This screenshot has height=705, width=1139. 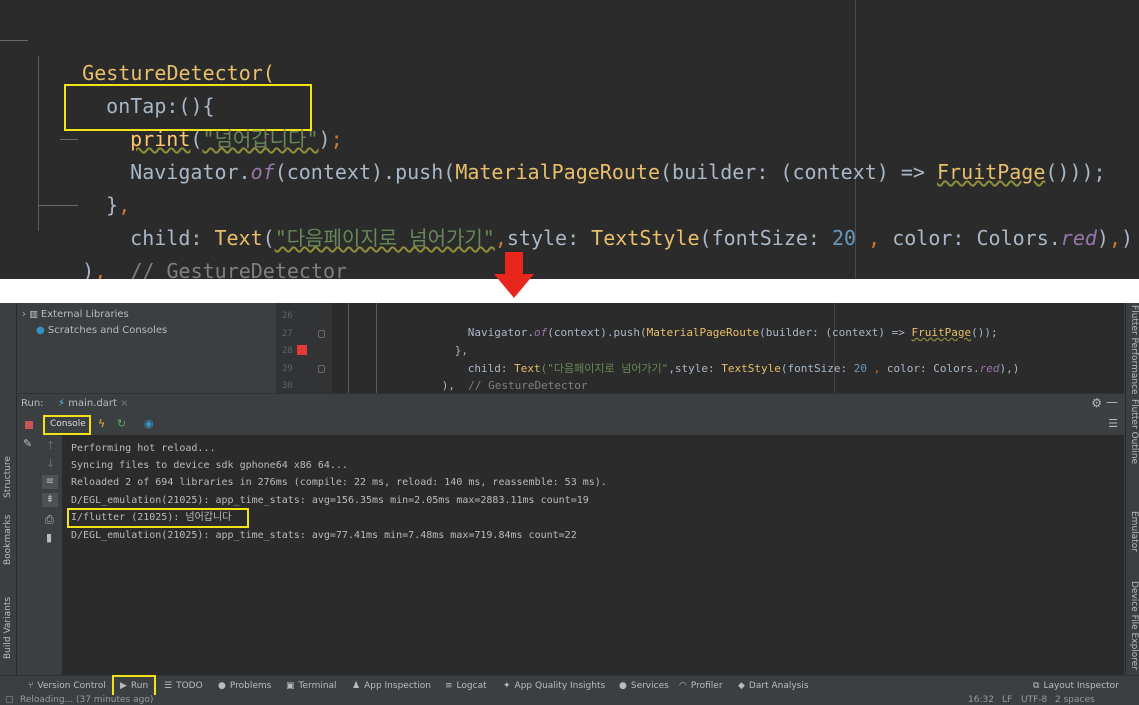 What do you see at coordinates (40, 555) in the screenshot?
I see `run-sidebar: ✎ ↑ ↓ ≡ ⇟ ⎙ ▮` at bounding box center [40, 555].